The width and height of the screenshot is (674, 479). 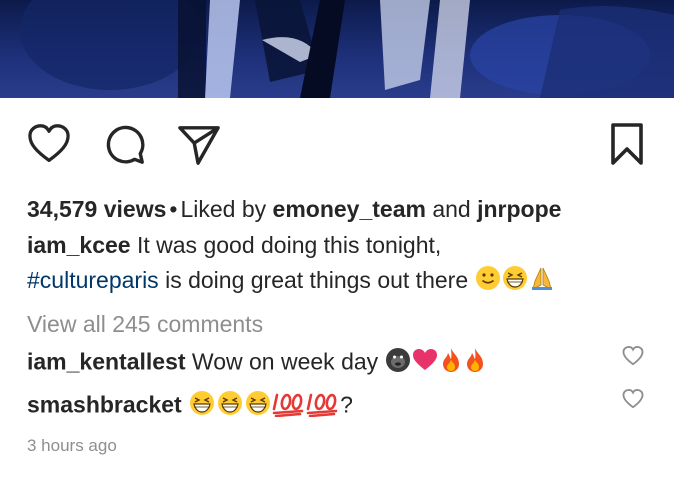 I want to click on heart-outline-icon, so click(x=49, y=144).